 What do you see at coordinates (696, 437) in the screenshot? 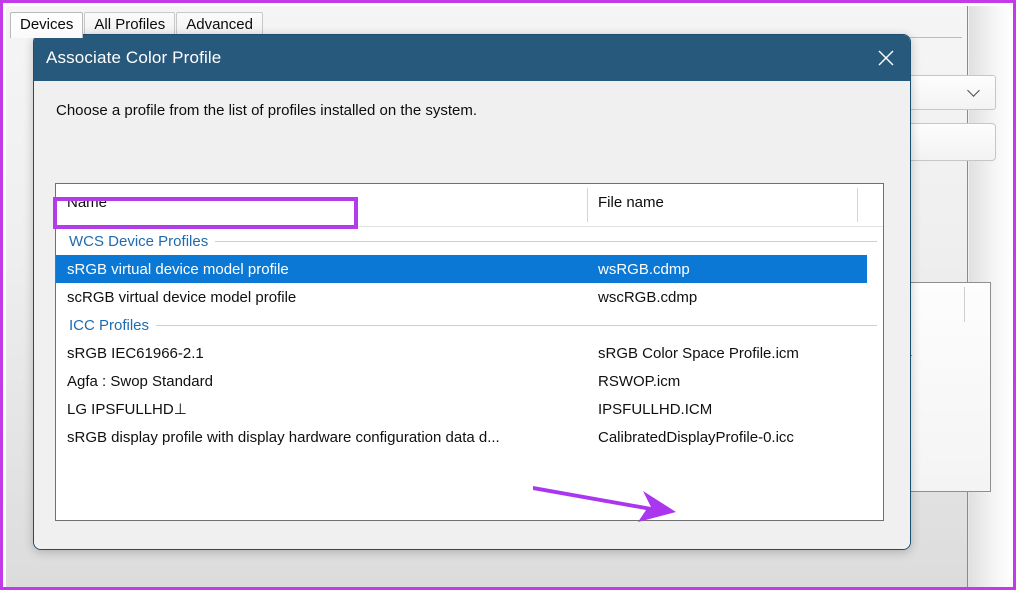
I see `row-file-name: CalibratedDisplayProfile-0.icc` at bounding box center [696, 437].